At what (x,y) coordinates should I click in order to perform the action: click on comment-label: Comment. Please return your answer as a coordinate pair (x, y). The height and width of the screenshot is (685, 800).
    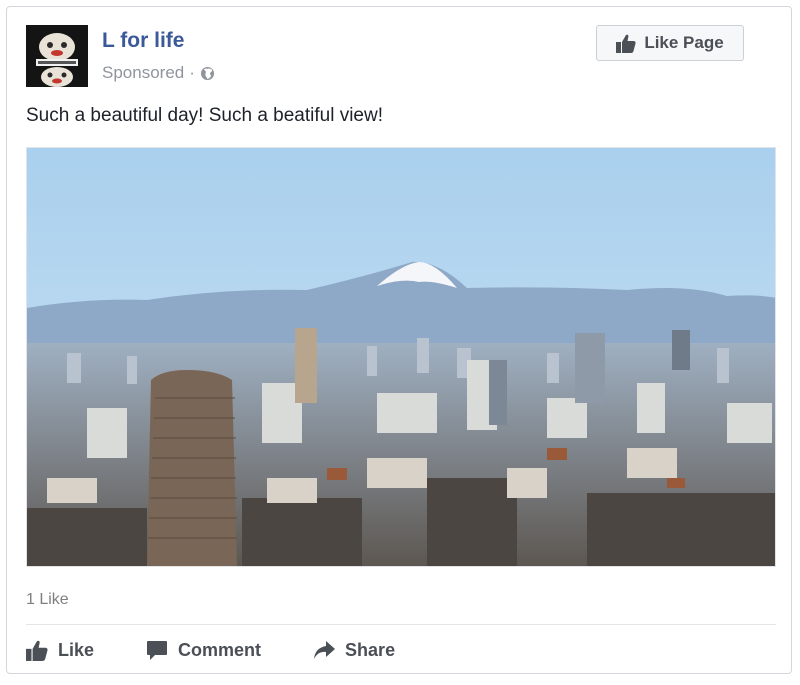
    Looking at the image, I should click on (220, 649).